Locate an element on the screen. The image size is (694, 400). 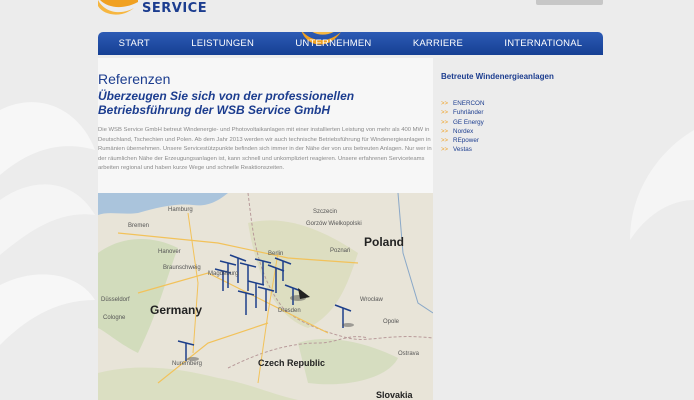
nav-karriere: KARRIERE is located at coordinates (438, 43).